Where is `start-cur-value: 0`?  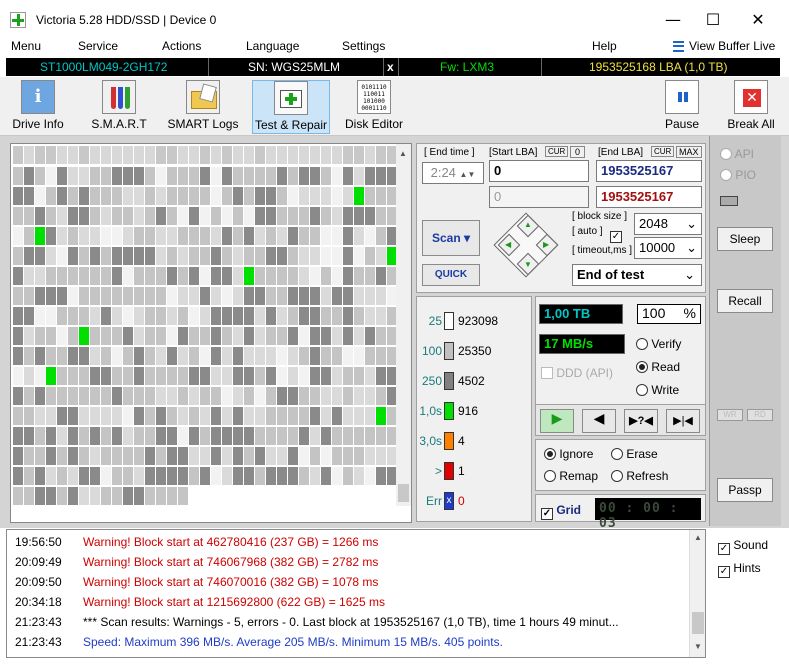
start-cur-value: 0 is located at coordinates (578, 152).